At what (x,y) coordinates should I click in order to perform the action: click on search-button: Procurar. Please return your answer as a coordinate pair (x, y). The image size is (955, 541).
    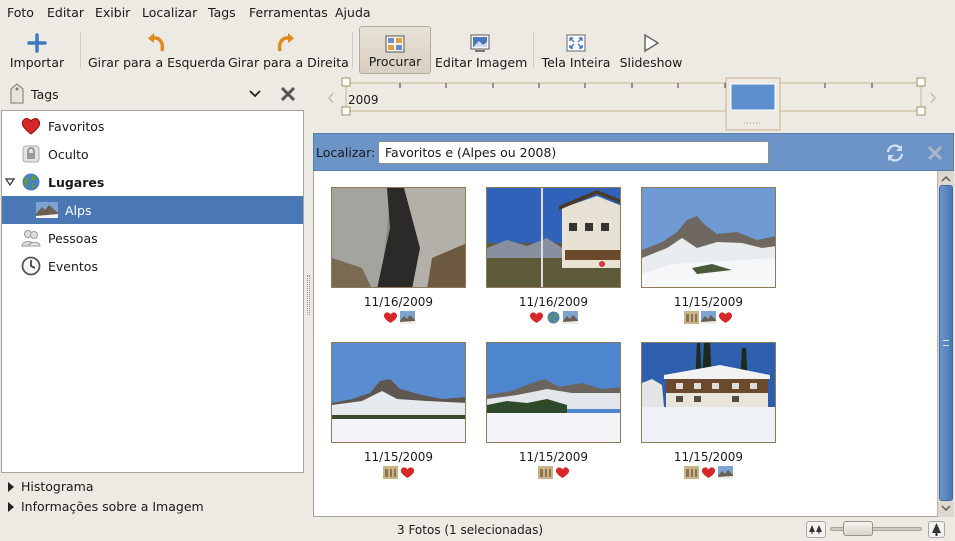
    Looking at the image, I should click on (395, 50).